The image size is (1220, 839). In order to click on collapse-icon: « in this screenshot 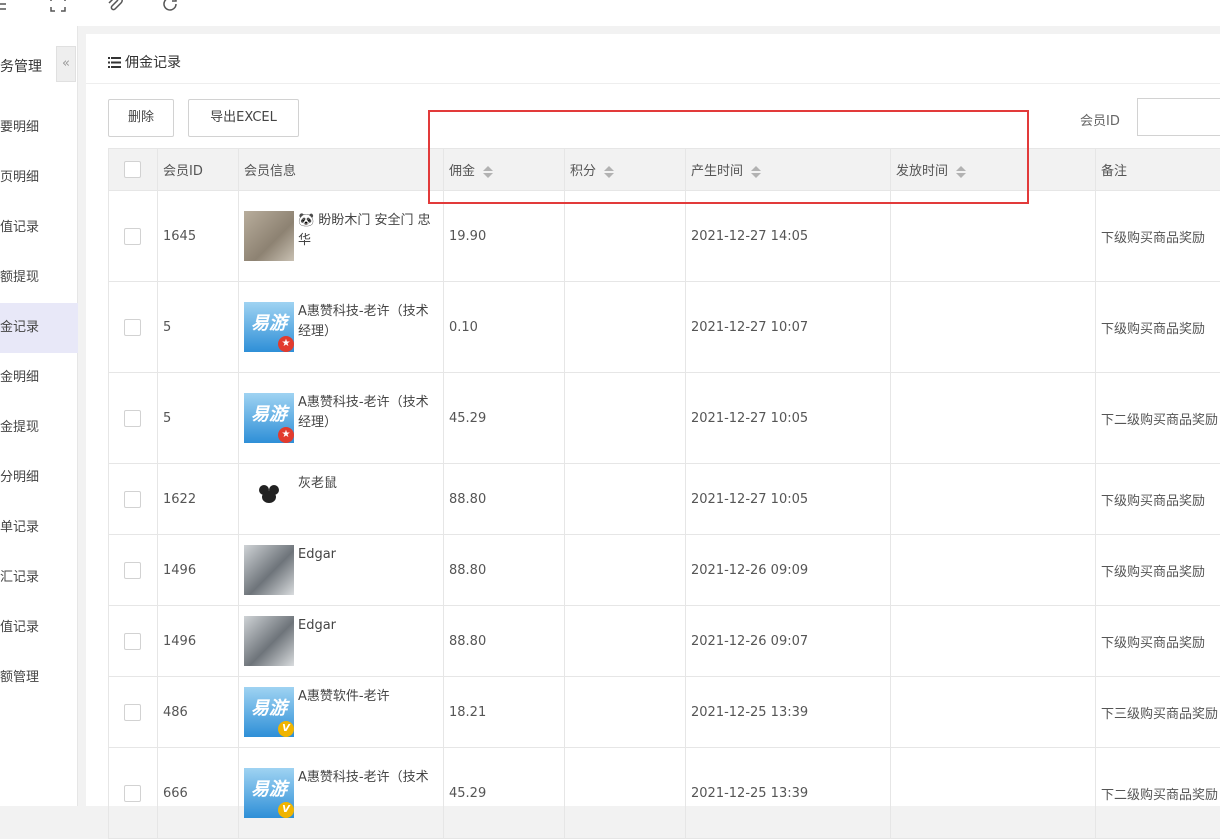, I will do `click(66, 64)`.